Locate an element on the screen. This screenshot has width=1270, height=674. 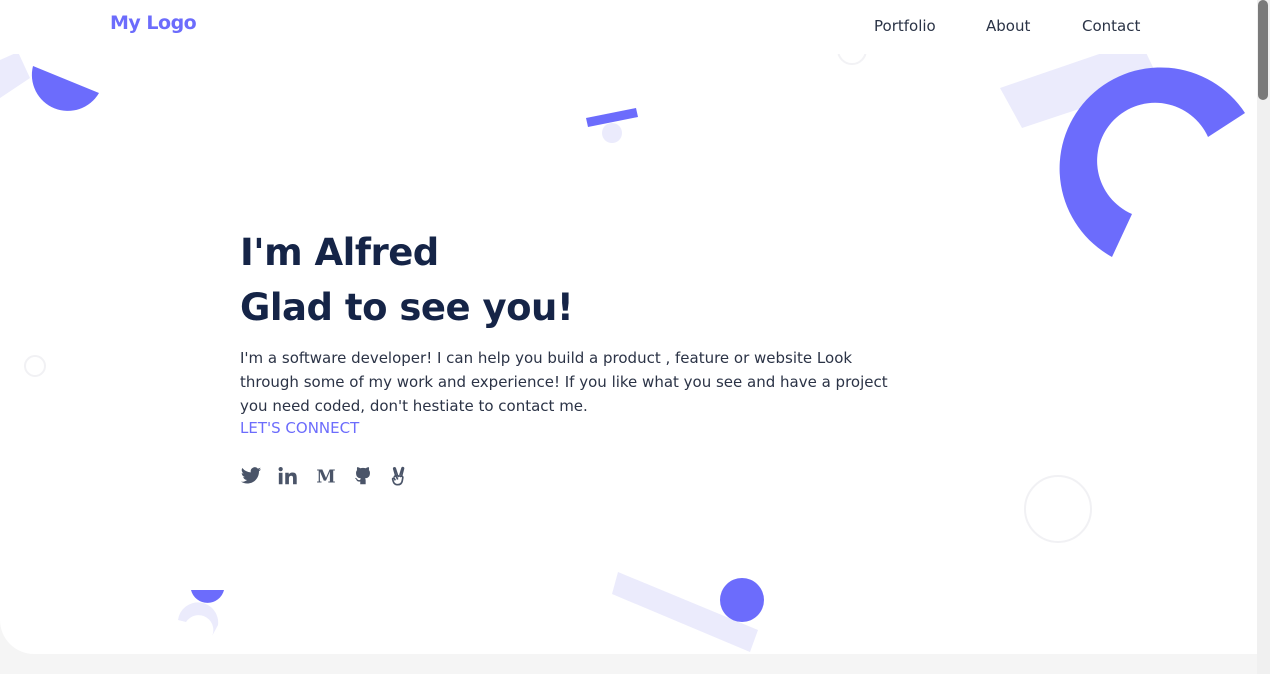
medium-icon: M is located at coordinates (326, 476).